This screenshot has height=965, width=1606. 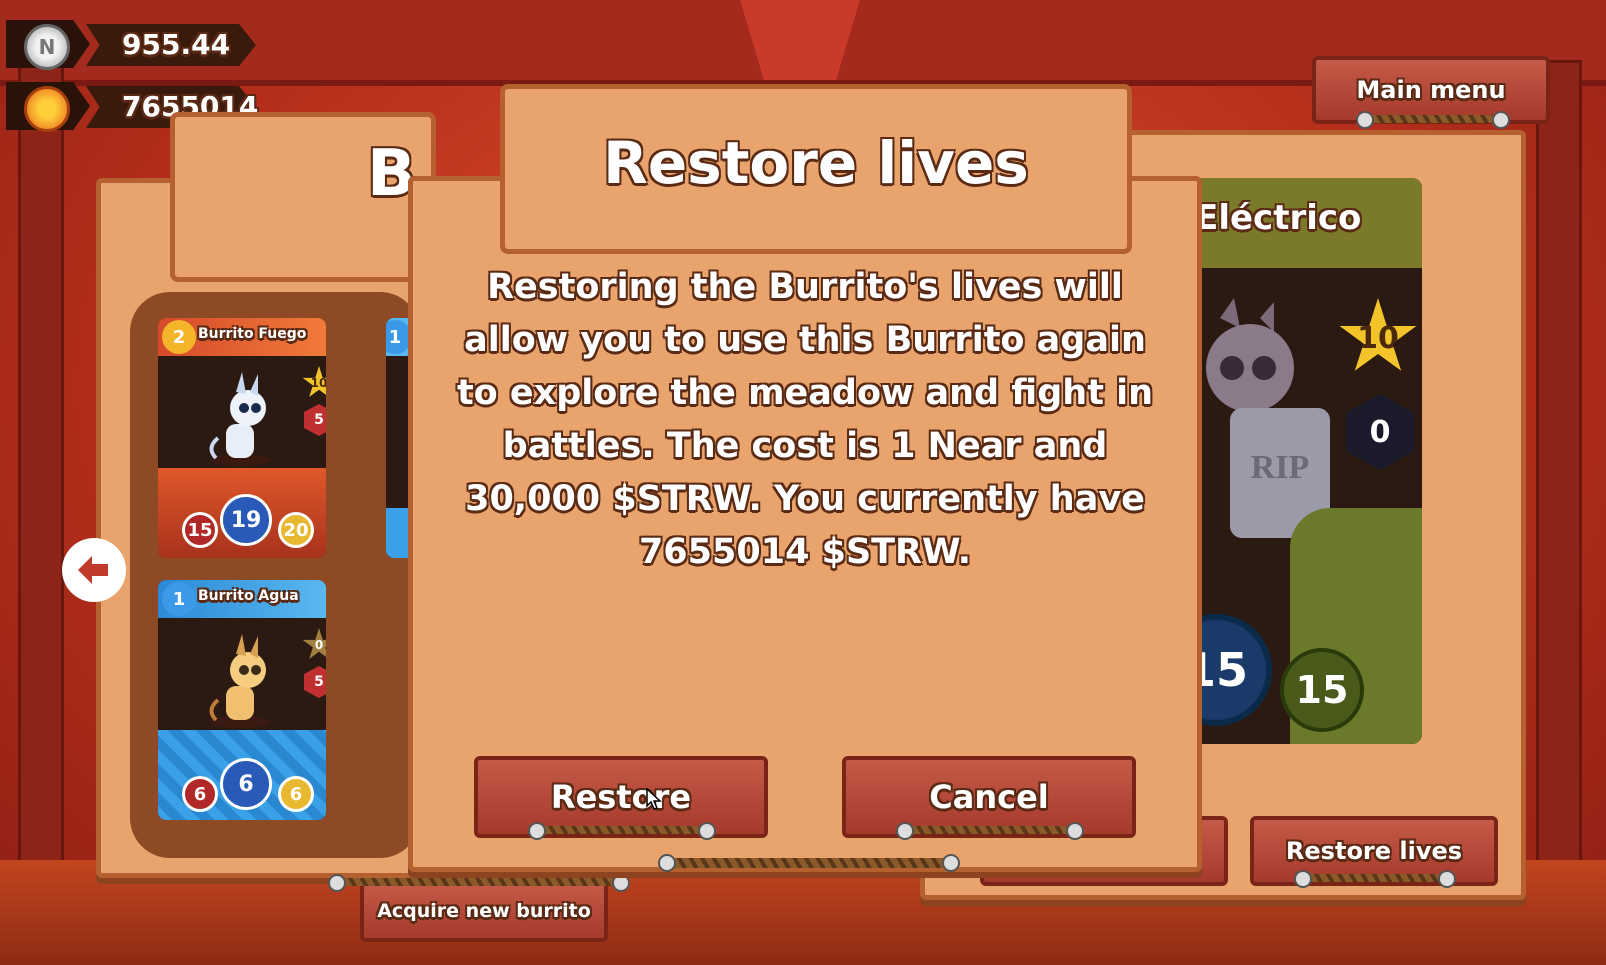 I want to click on tombstone-text: RIP, so click(x=1280, y=467).